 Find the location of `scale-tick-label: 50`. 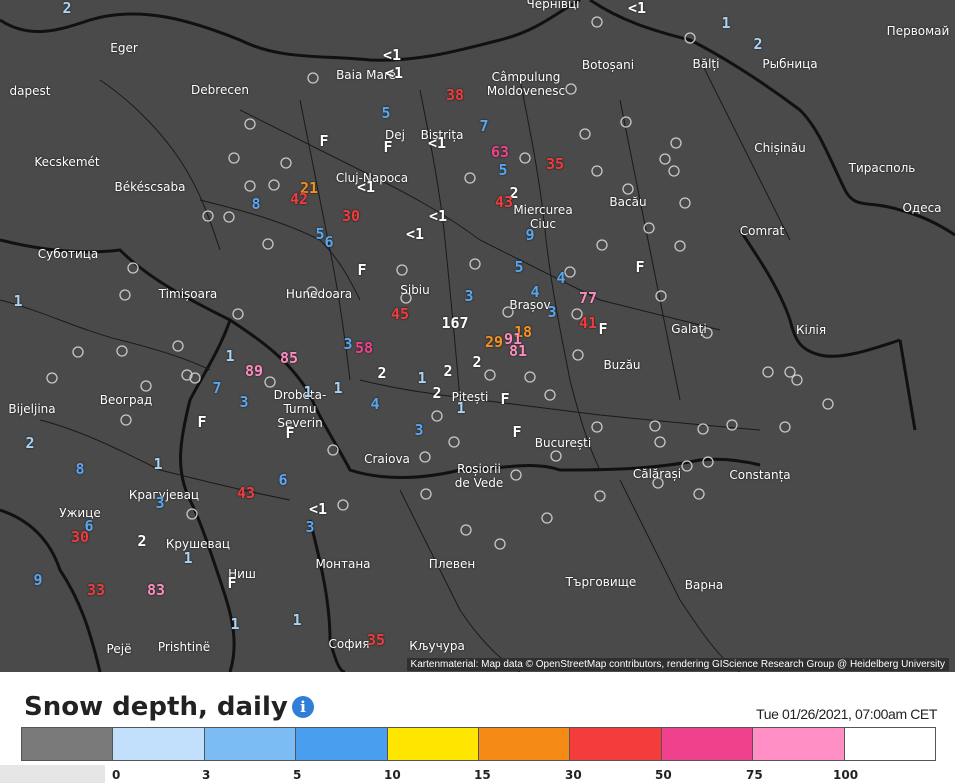

scale-tick-label: 50 is located at coordinates (663, 775).